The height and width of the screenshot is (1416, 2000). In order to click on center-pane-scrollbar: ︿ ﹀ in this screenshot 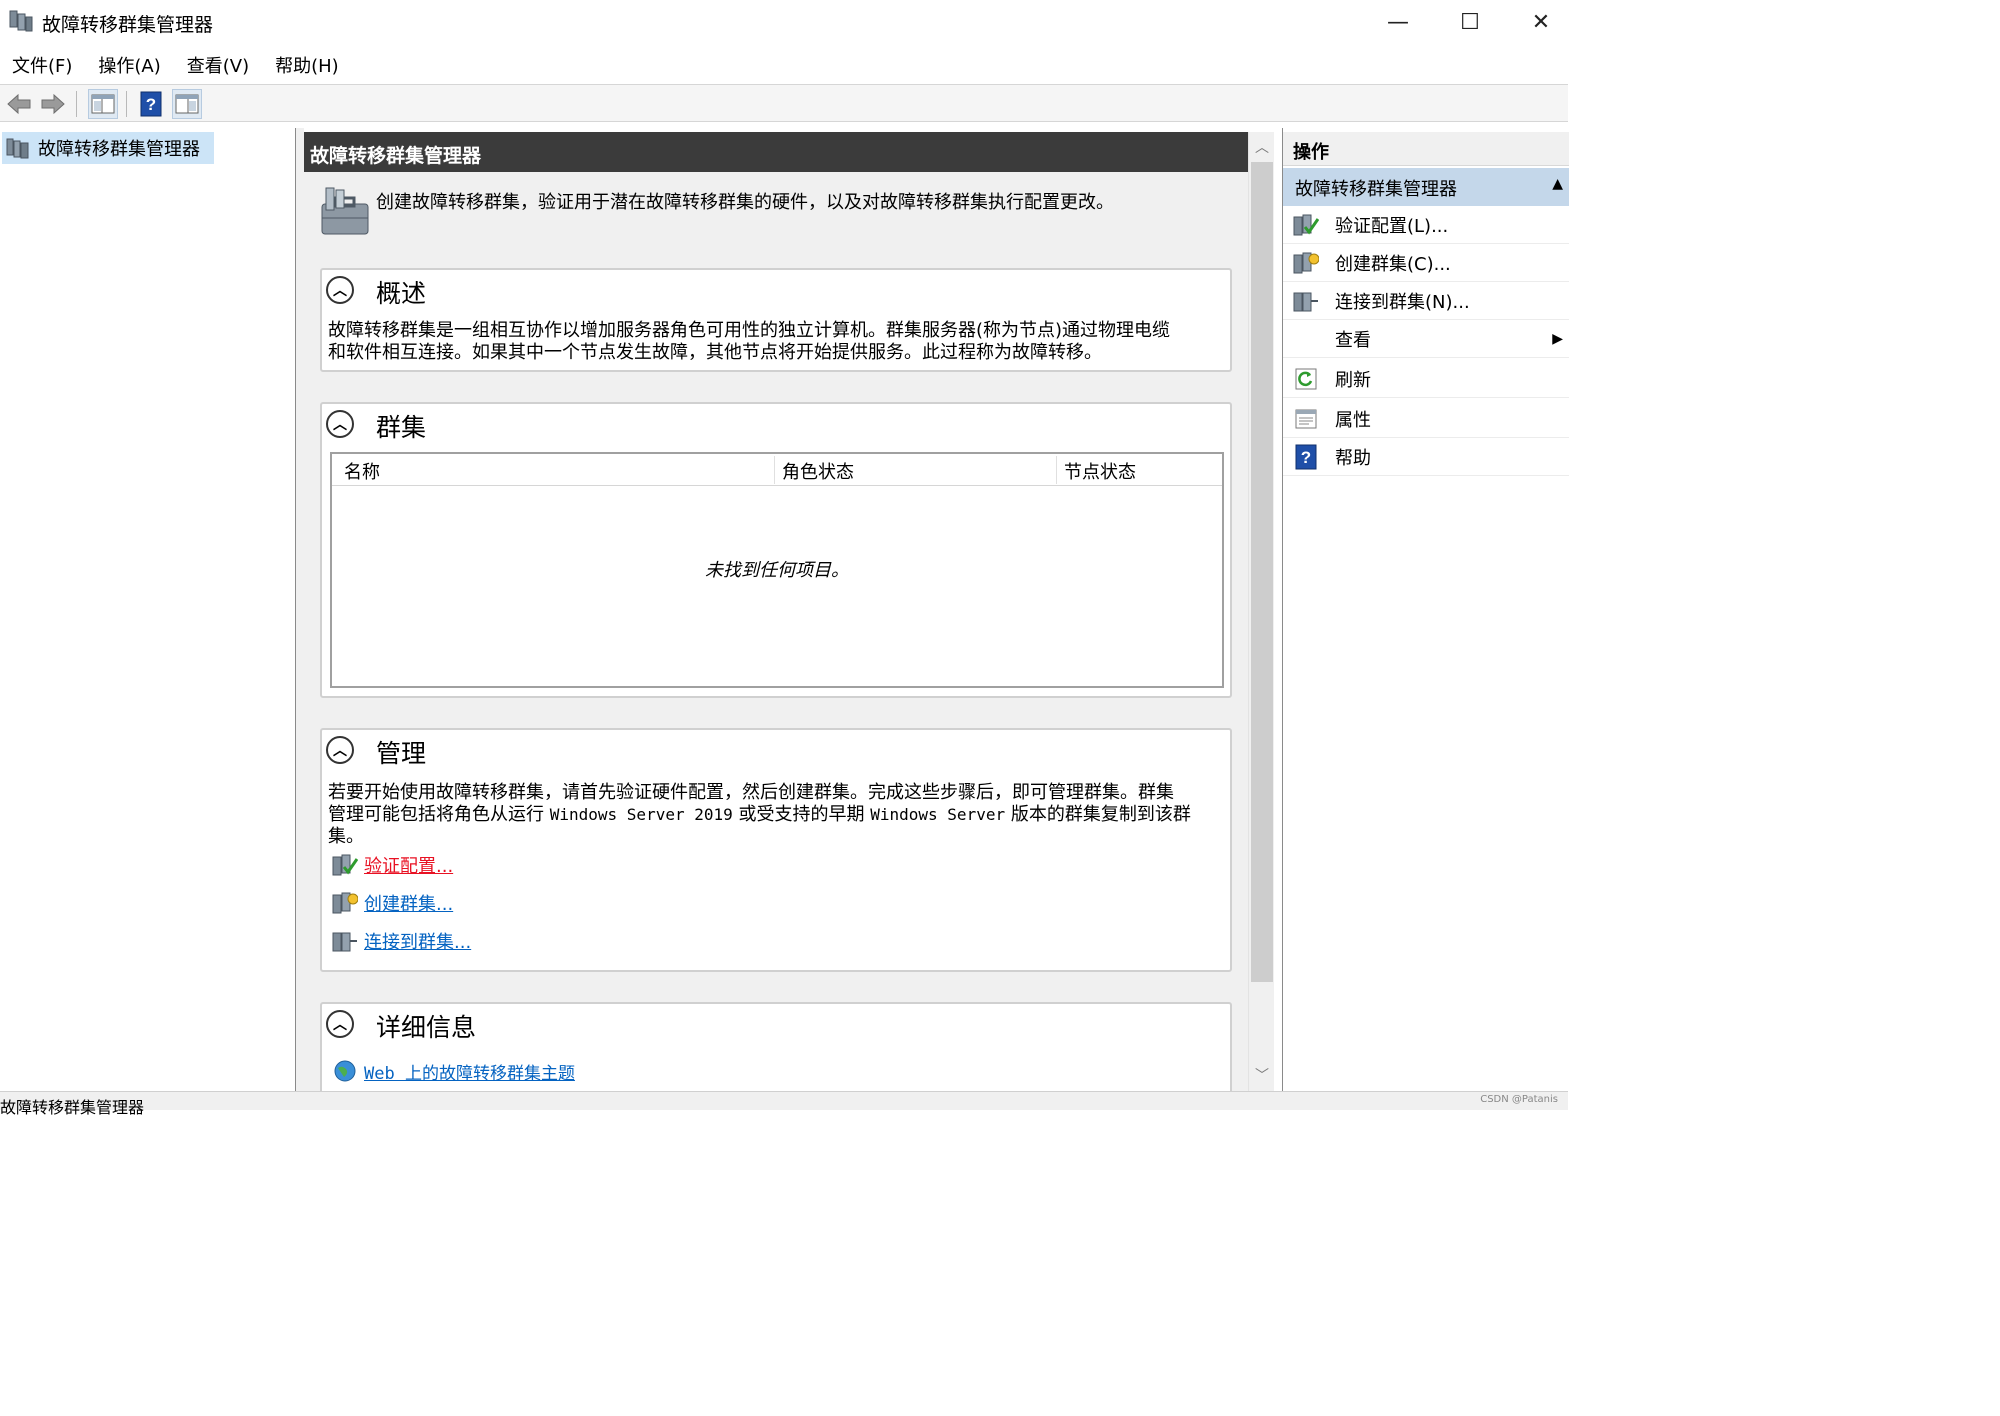, I will do `click(1261, 611)`.